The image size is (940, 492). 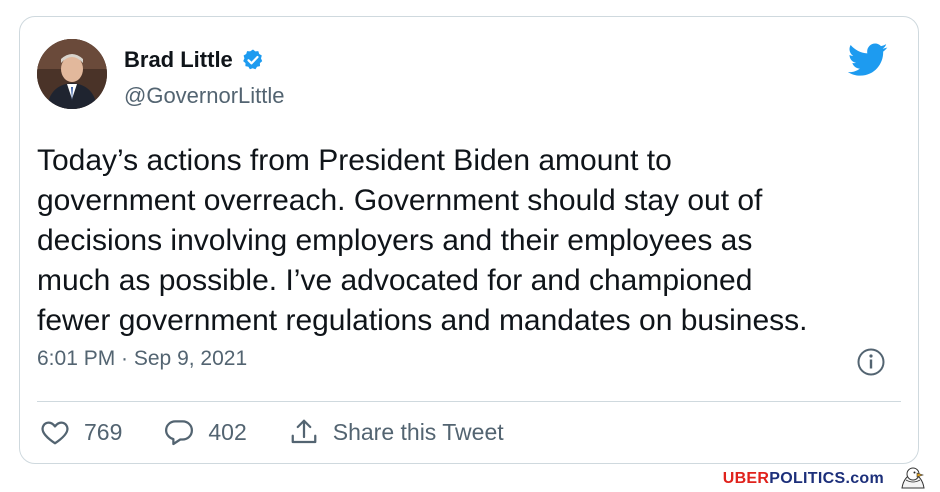 I want to click on tweet-actions: 769 402 Share this Tweet, so click(x=293, y=432).